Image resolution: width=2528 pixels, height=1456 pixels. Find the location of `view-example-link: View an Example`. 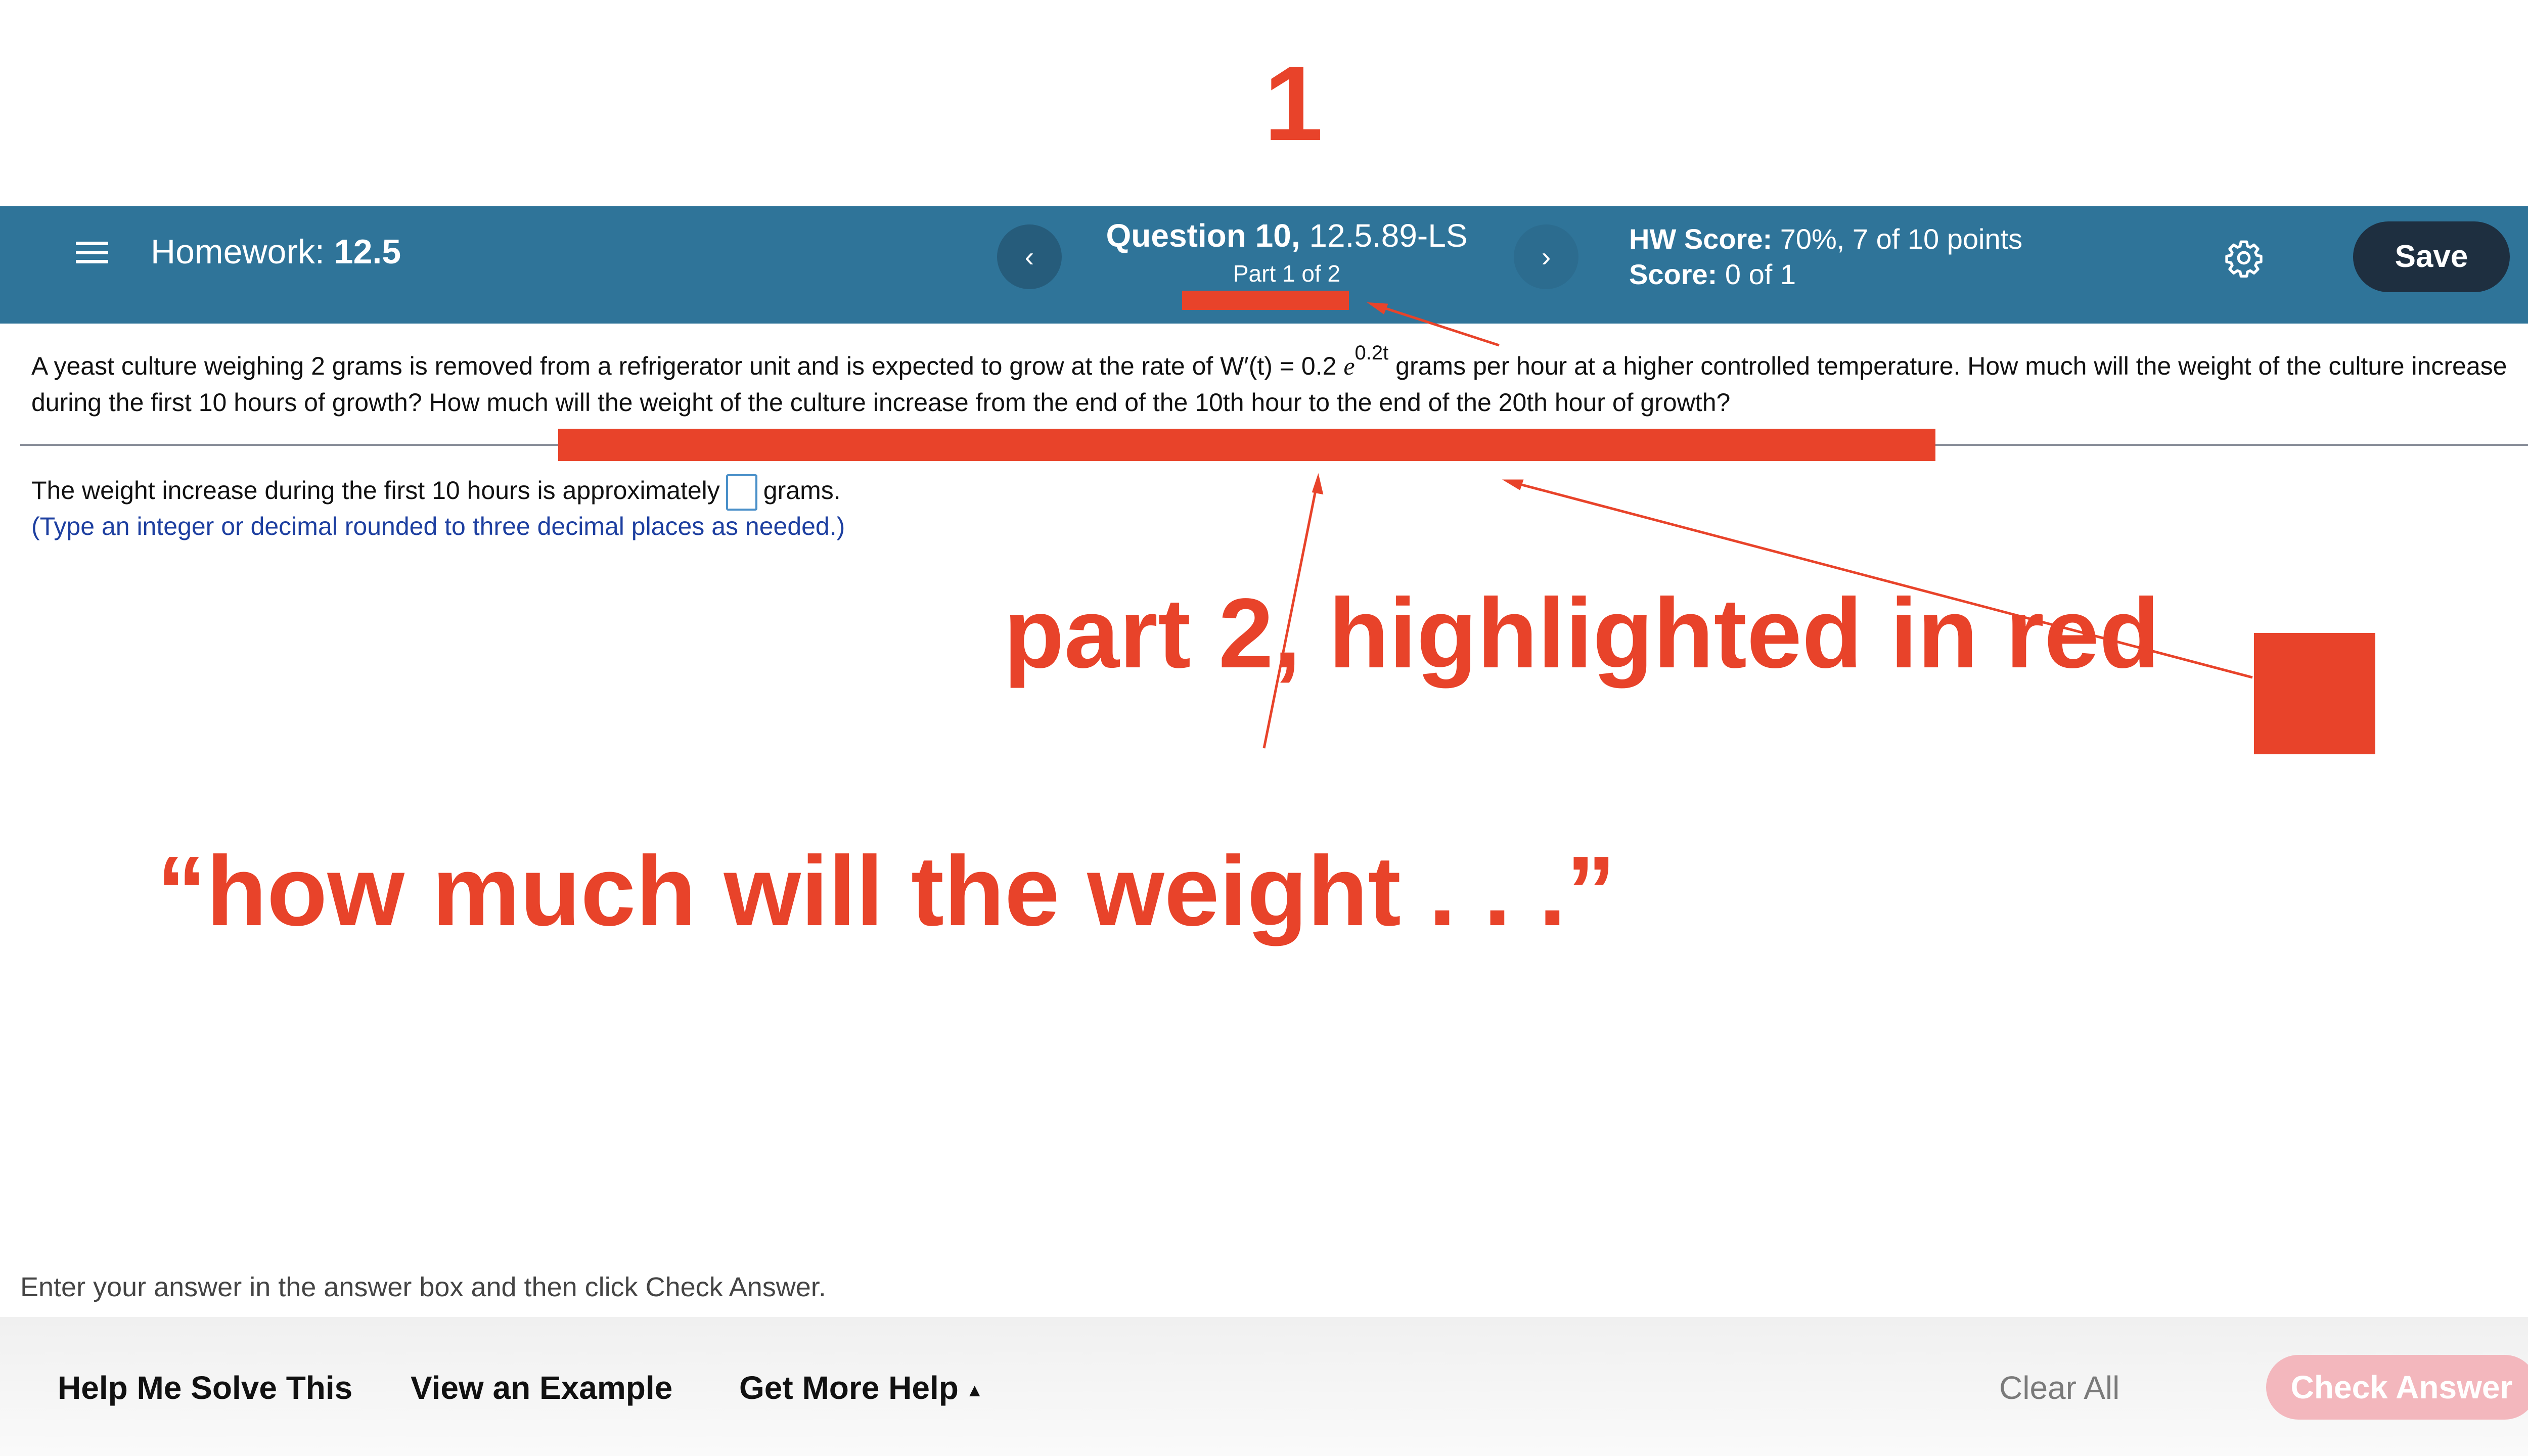

view-example-link: View an Example is located at coordinates (541, 1387).